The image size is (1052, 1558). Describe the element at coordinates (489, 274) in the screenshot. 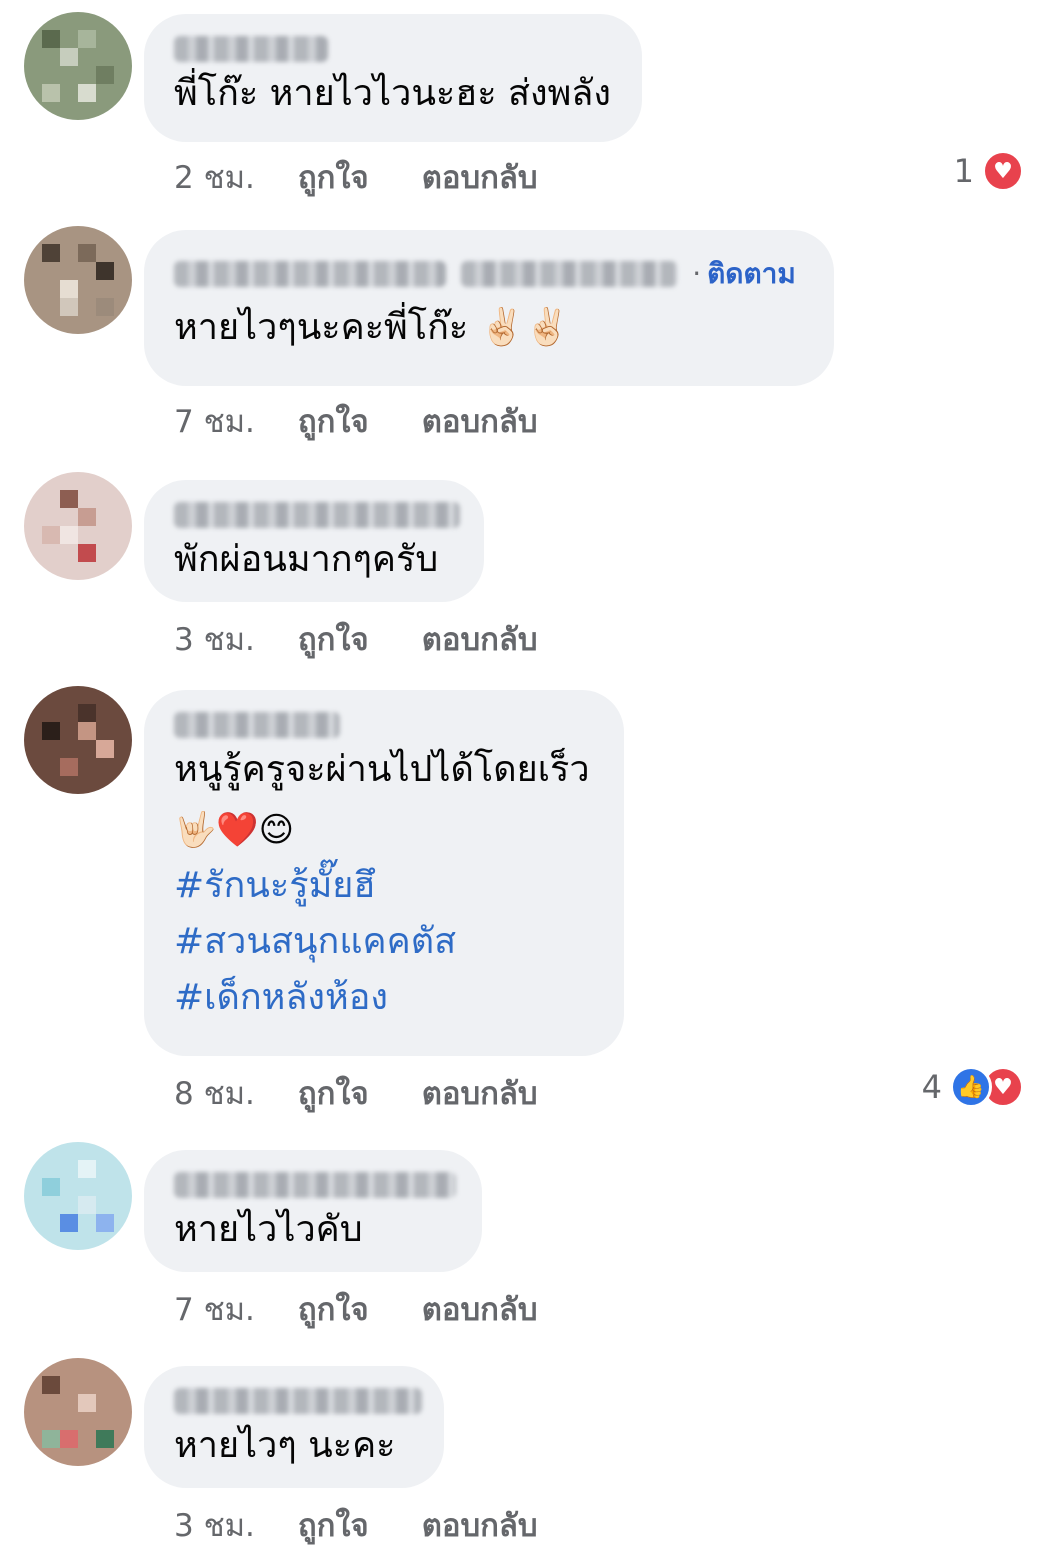

I see `commenter-name: · ติดตาม` at that location.